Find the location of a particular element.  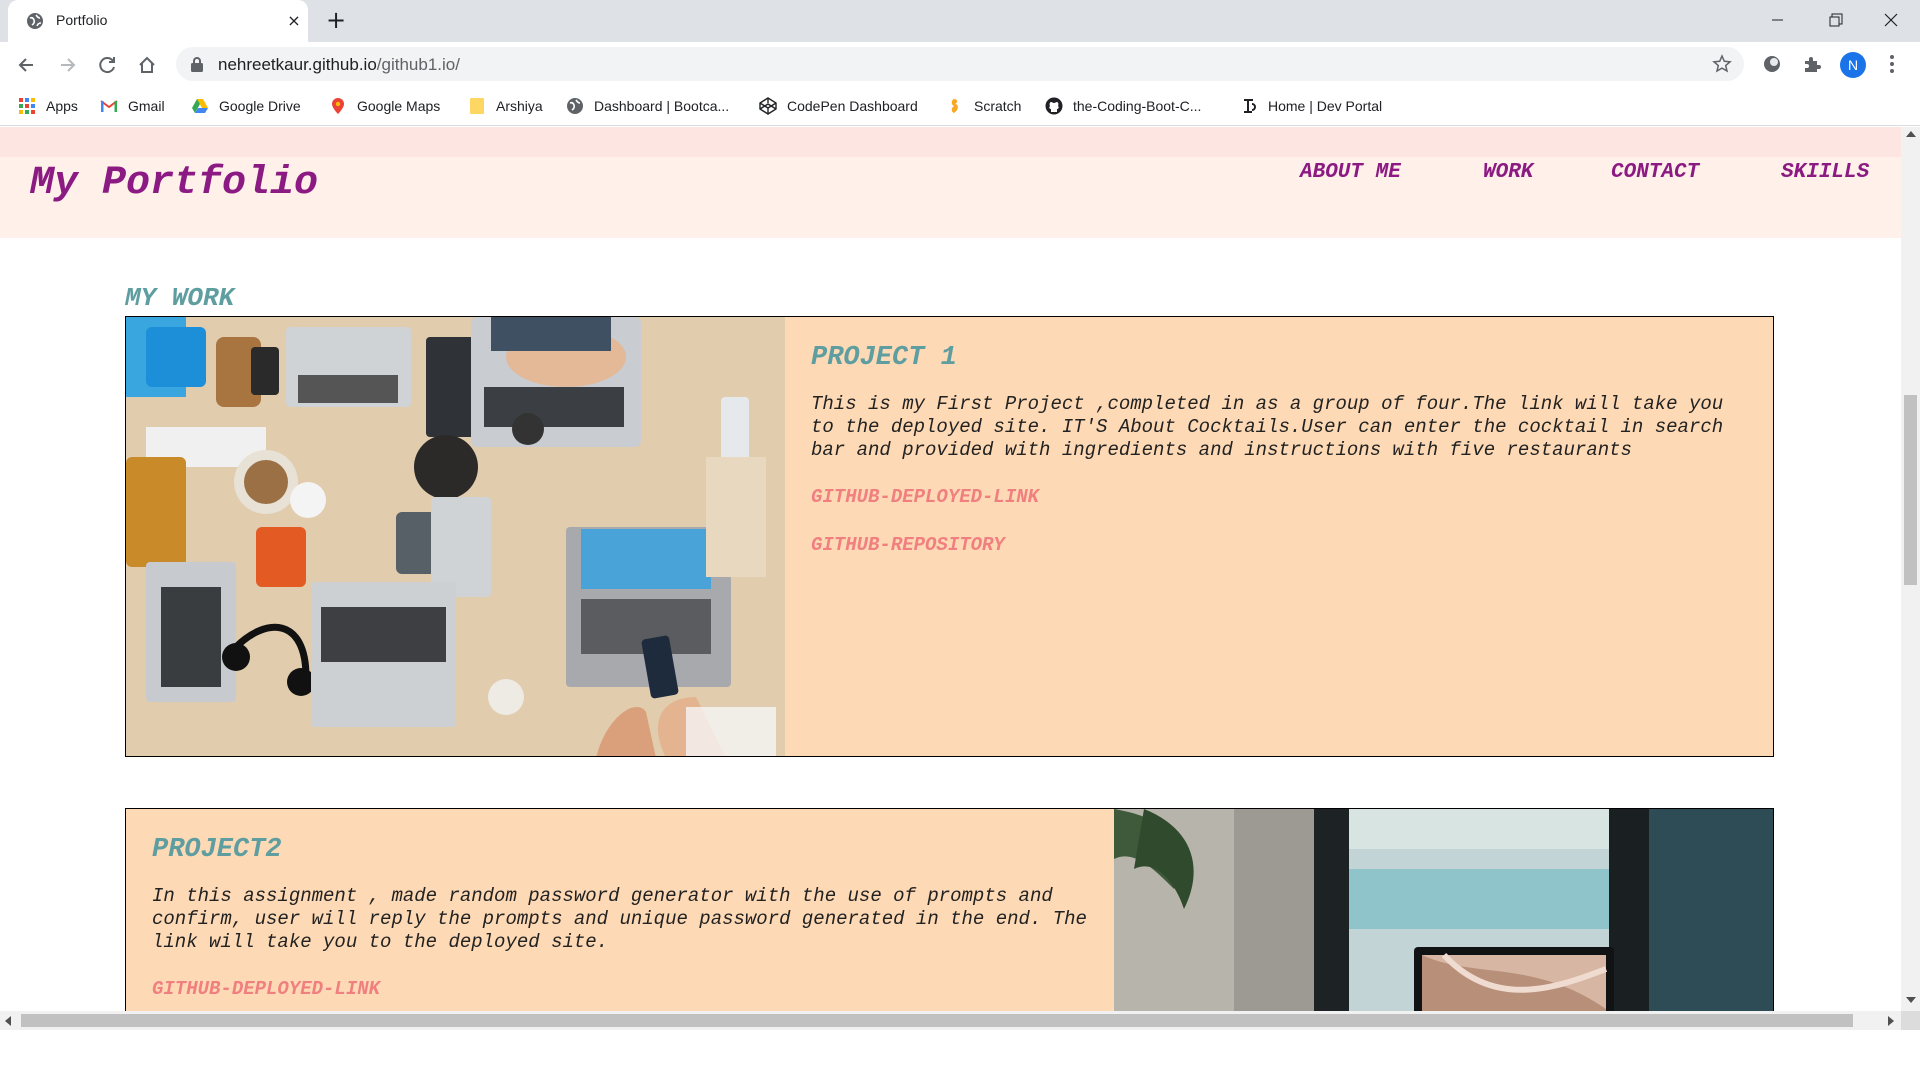

scrollbar-corner is located at coordinates (1910, 1020).